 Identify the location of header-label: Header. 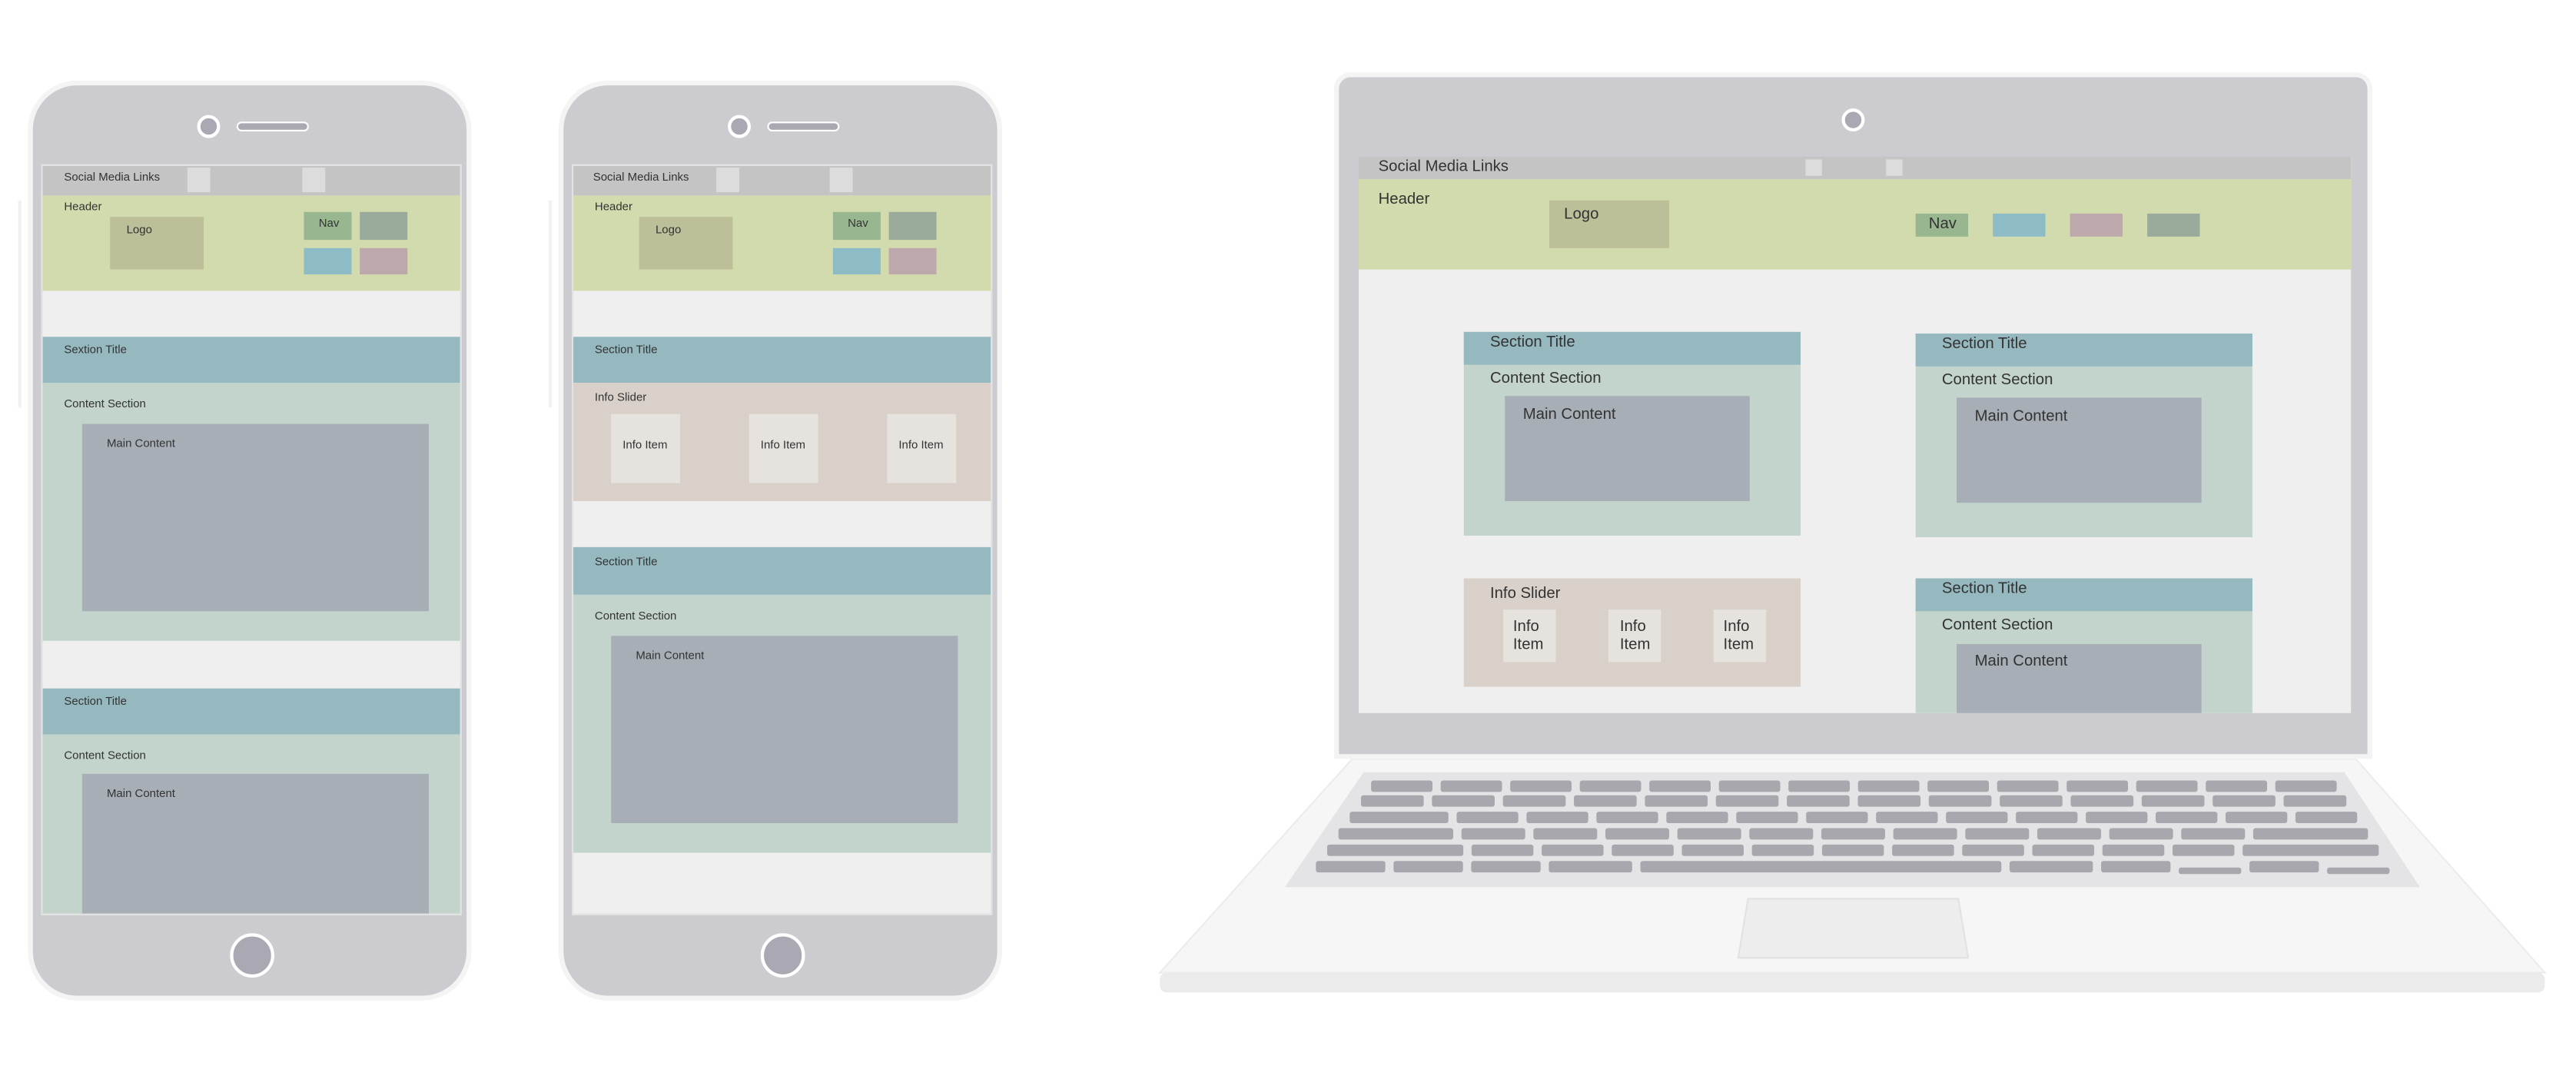
(1404, 199).